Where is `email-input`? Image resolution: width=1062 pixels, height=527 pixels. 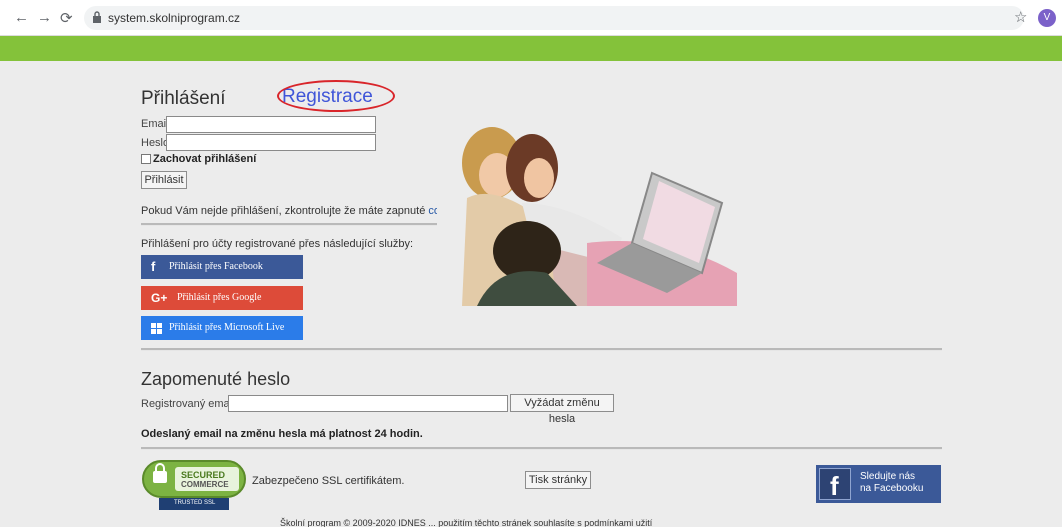 email-input is located at coordinates (271, 124).